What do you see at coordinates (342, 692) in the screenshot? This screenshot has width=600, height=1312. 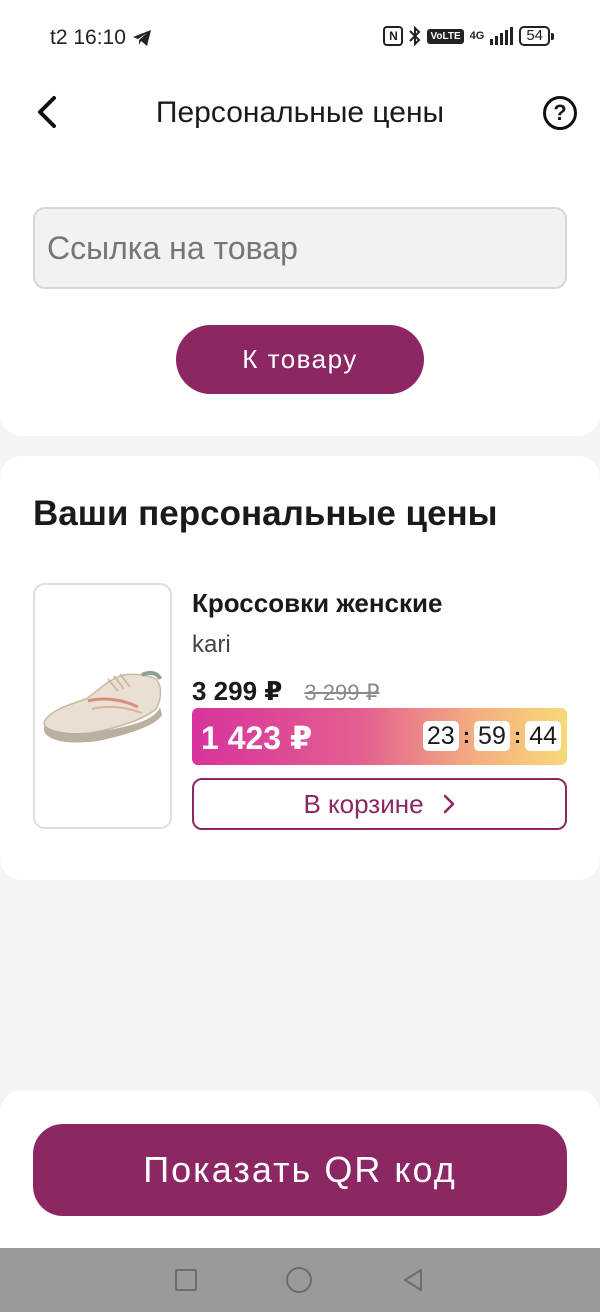 I see `old-price: 3 299 ₽` at bounding box center [342, 692].